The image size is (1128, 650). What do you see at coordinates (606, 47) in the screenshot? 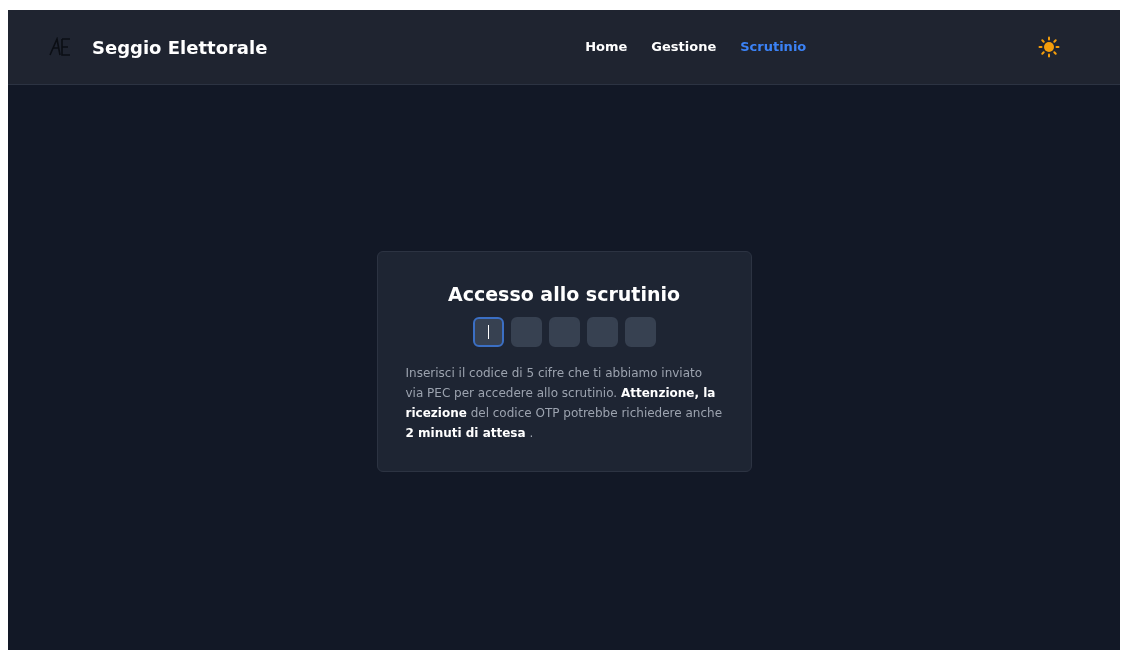
I see `nav-link: Home` at bounding box center [606, 47].